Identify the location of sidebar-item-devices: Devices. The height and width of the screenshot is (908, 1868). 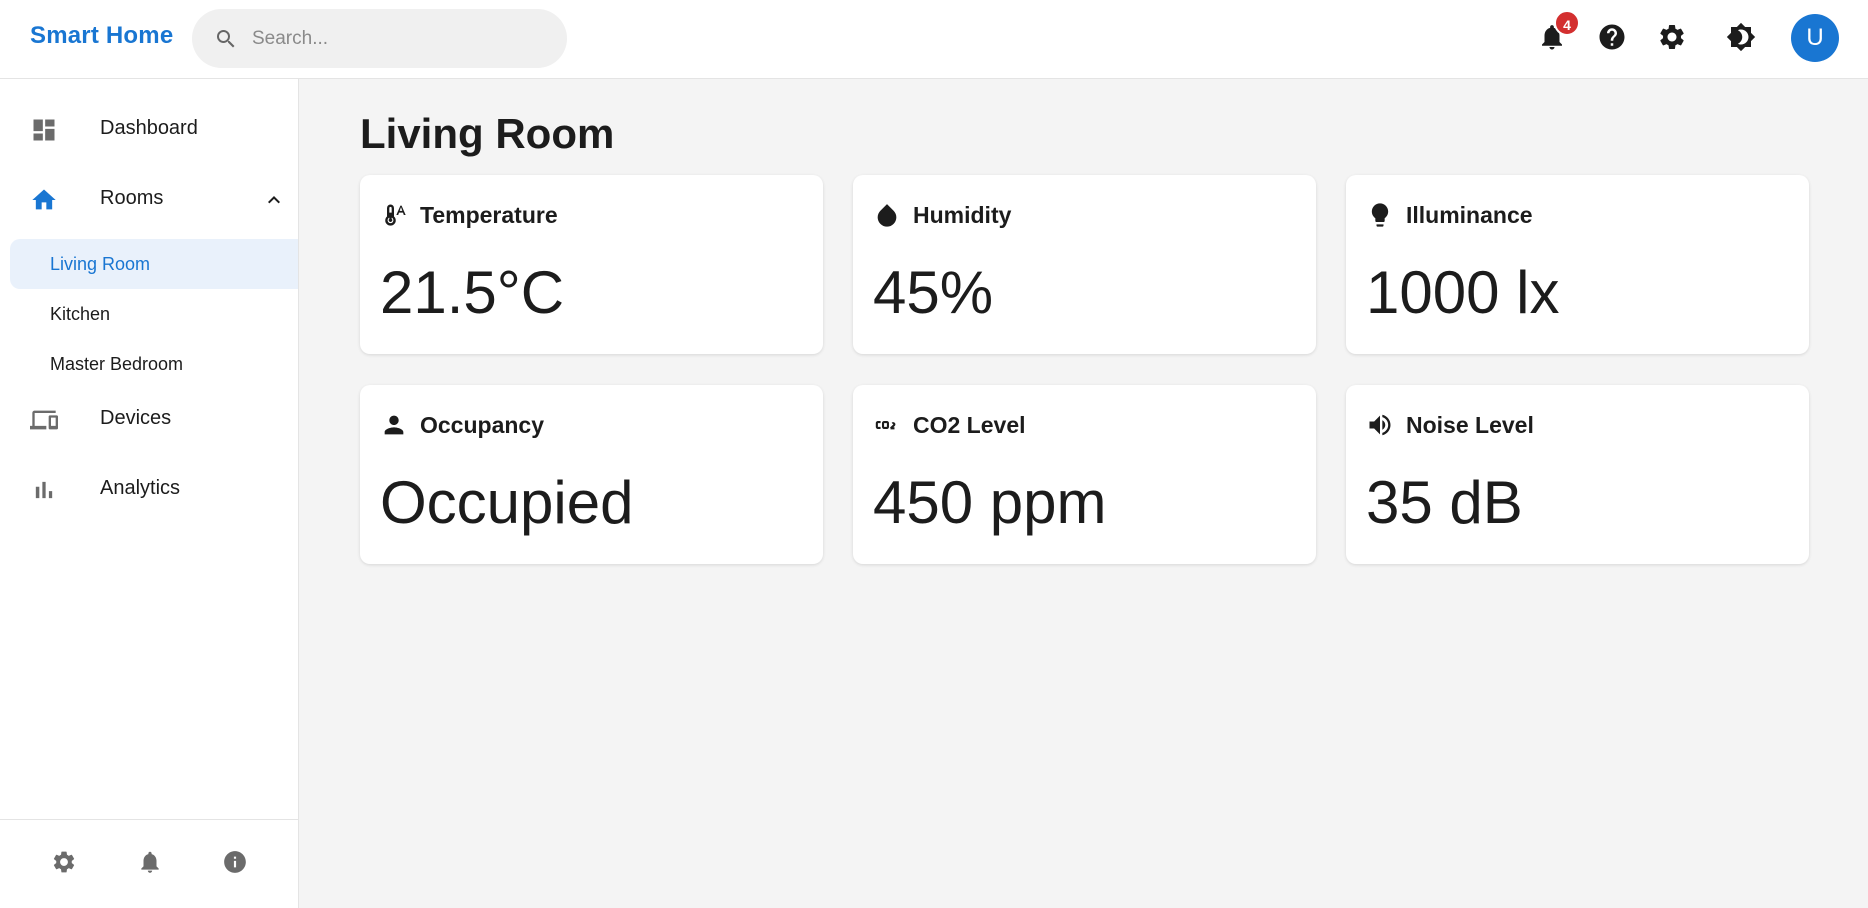
(149, 419).